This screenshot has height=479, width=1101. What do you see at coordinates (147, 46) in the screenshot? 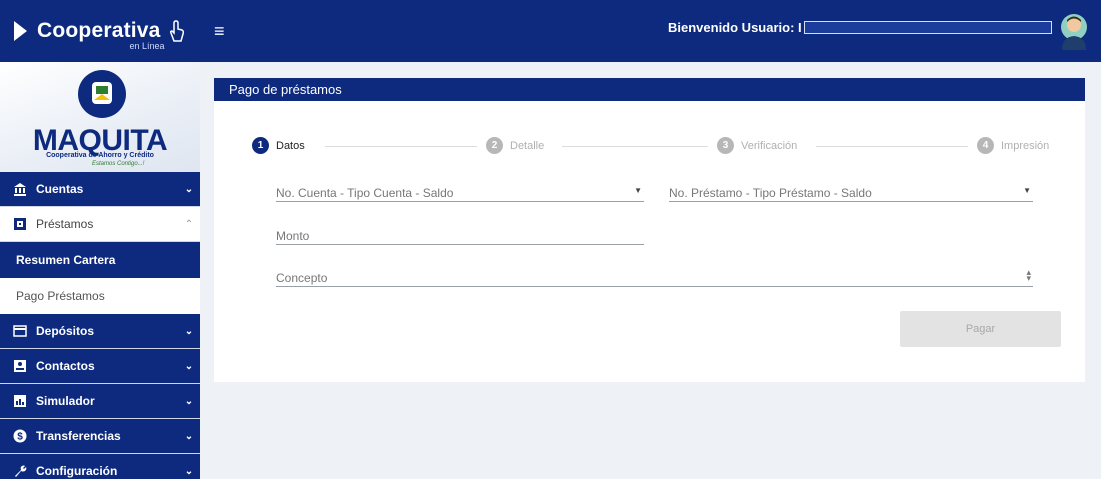
I see `brand-subtitle: en Línea` at bounding box center [147, 46].